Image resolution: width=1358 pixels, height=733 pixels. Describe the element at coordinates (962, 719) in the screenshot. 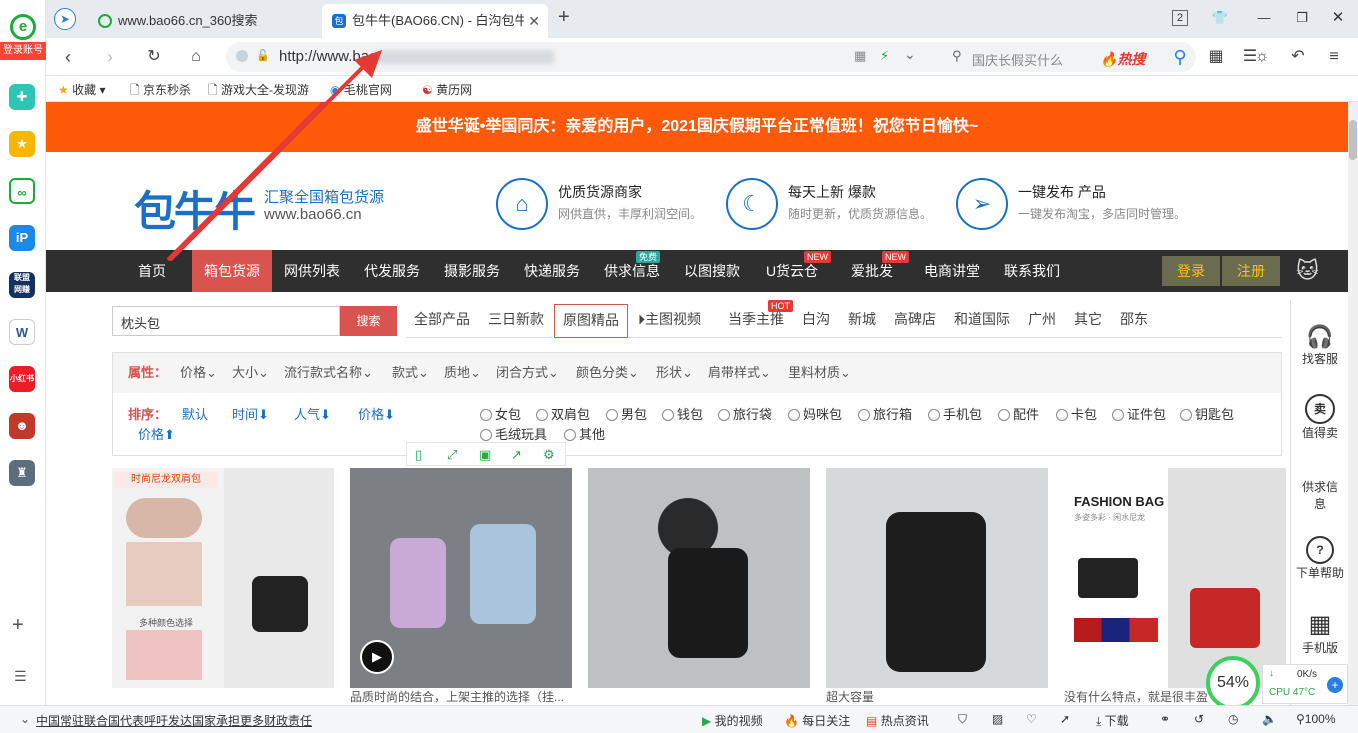

I see `shield-icon: ⛉` at that location.